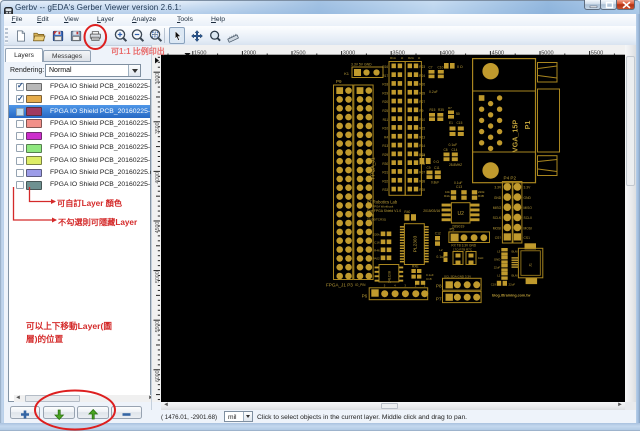 This screenshot has width=640, height=431. I want to click on svg-text: VGA_15P, so click(515, 136).